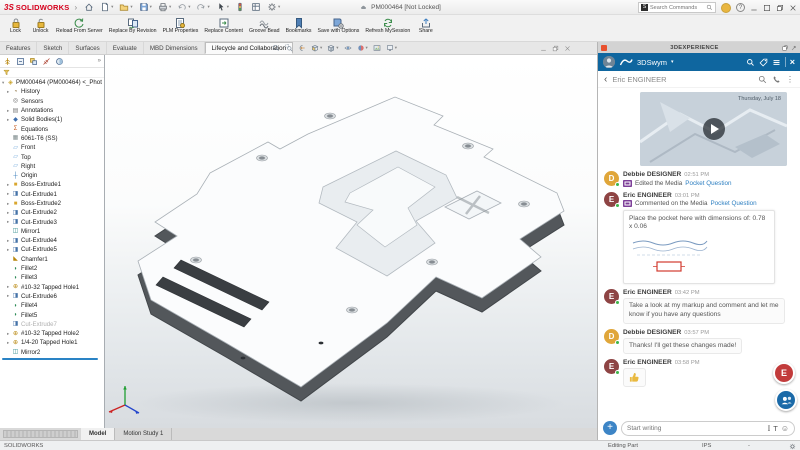  I want to click on file-grid-button, so click(256, 7).